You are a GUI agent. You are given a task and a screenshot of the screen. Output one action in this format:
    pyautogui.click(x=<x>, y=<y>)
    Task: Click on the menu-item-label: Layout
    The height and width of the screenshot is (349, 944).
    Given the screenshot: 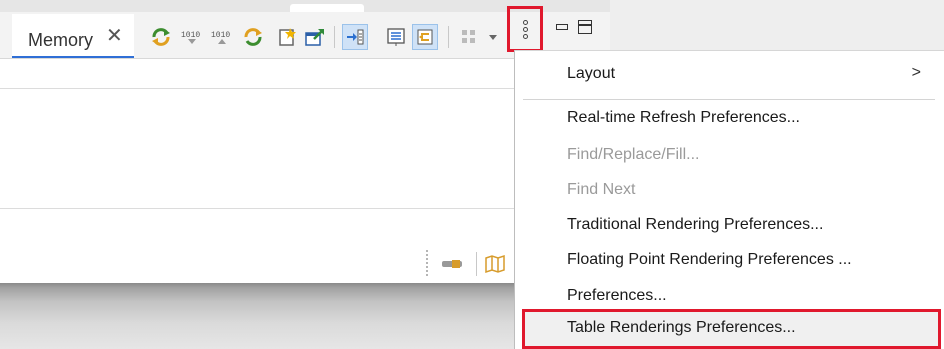 What is the action you would take?
    pyautogui.click(x=591, y=73)
    